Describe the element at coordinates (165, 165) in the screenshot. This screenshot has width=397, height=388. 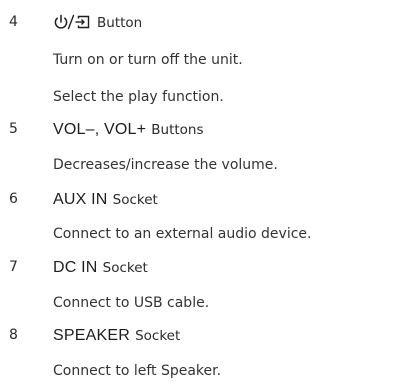
I see `item-description: Decreases/increase the volume.` at that location.